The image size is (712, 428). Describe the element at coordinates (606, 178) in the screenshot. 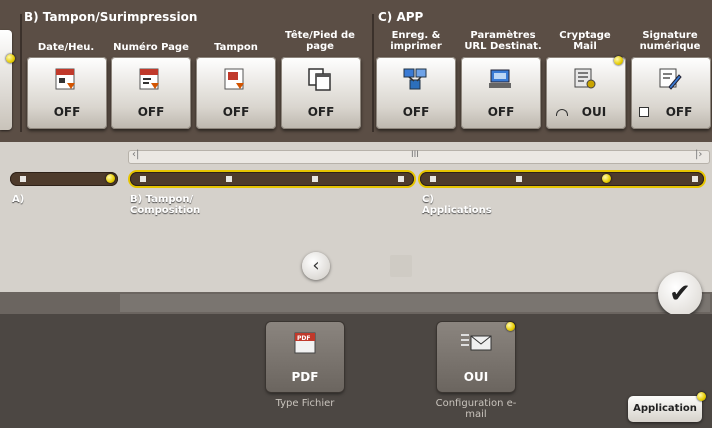

I see `group-c-led` at that location.